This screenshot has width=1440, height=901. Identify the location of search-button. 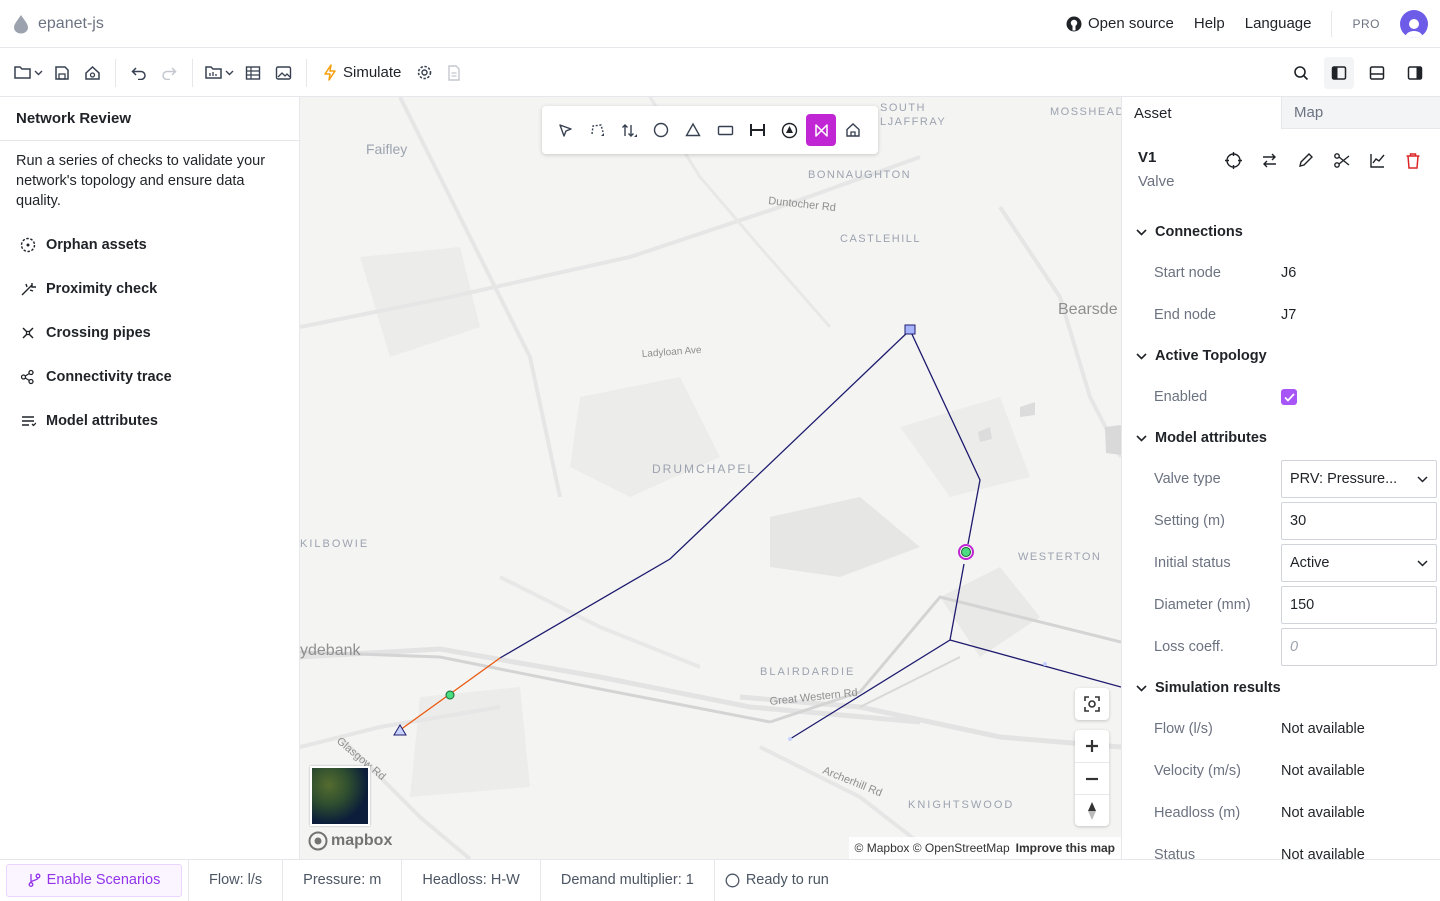
(1301, 73).